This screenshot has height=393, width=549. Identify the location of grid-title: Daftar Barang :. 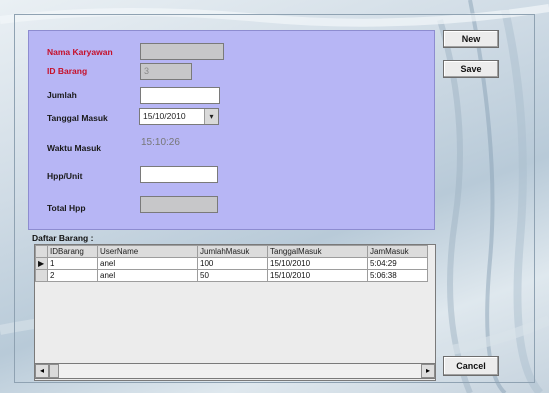
(63, 238).